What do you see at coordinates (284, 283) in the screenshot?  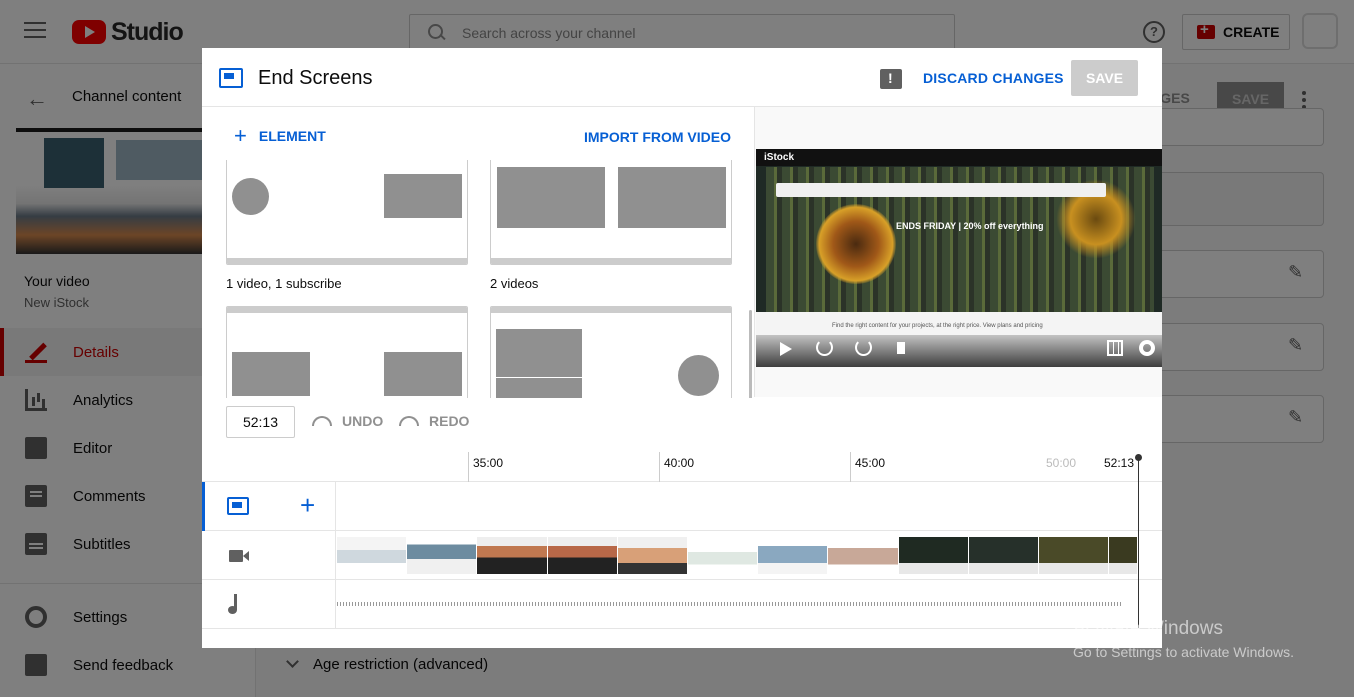 I see `template-label: 1 video, 1 subscribe` at bounding box center [284, 283].